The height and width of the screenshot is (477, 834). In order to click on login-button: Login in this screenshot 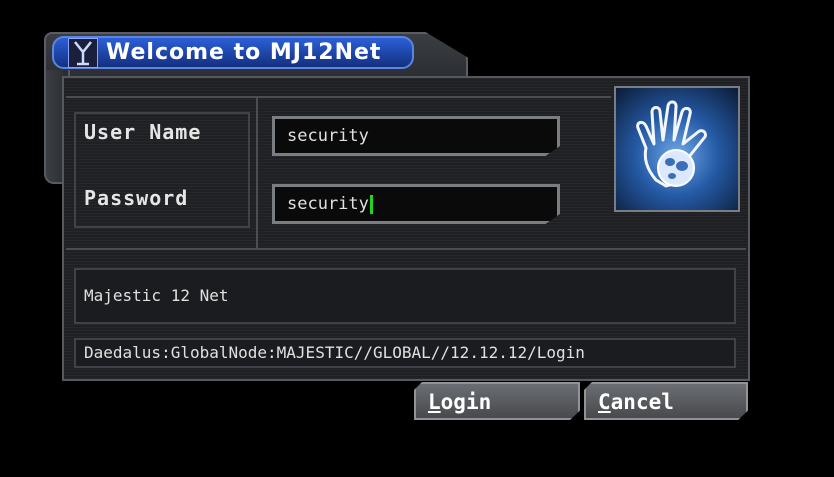, I will do `click(497, 401)`.